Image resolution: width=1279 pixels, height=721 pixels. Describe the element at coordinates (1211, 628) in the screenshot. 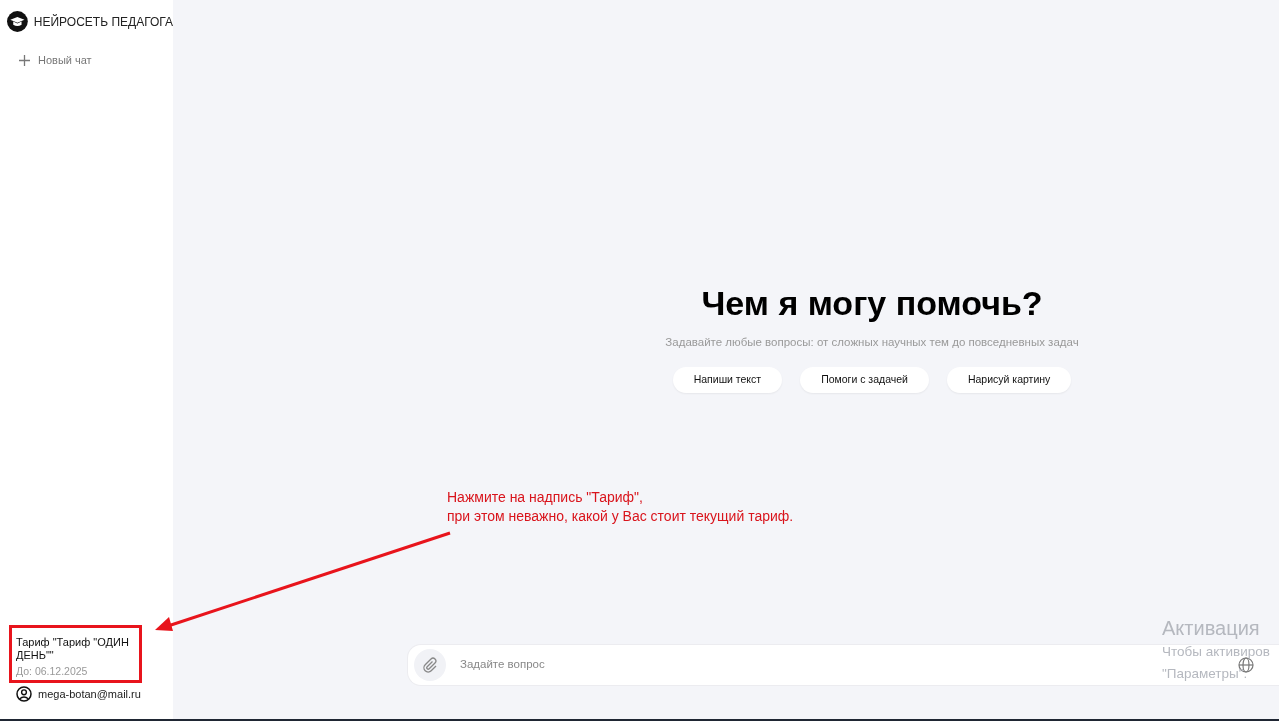

I see `activation-notice-title: Активация` at that location.